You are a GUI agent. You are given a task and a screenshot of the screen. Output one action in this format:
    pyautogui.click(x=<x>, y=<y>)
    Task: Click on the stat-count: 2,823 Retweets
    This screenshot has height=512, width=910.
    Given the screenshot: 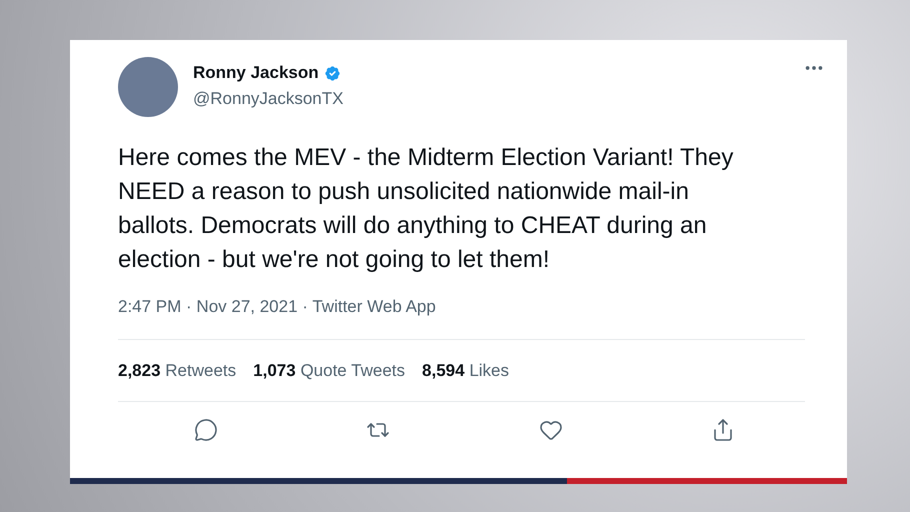 What is the action you would take?
    pyautogui.click(x=177, y=371)
    